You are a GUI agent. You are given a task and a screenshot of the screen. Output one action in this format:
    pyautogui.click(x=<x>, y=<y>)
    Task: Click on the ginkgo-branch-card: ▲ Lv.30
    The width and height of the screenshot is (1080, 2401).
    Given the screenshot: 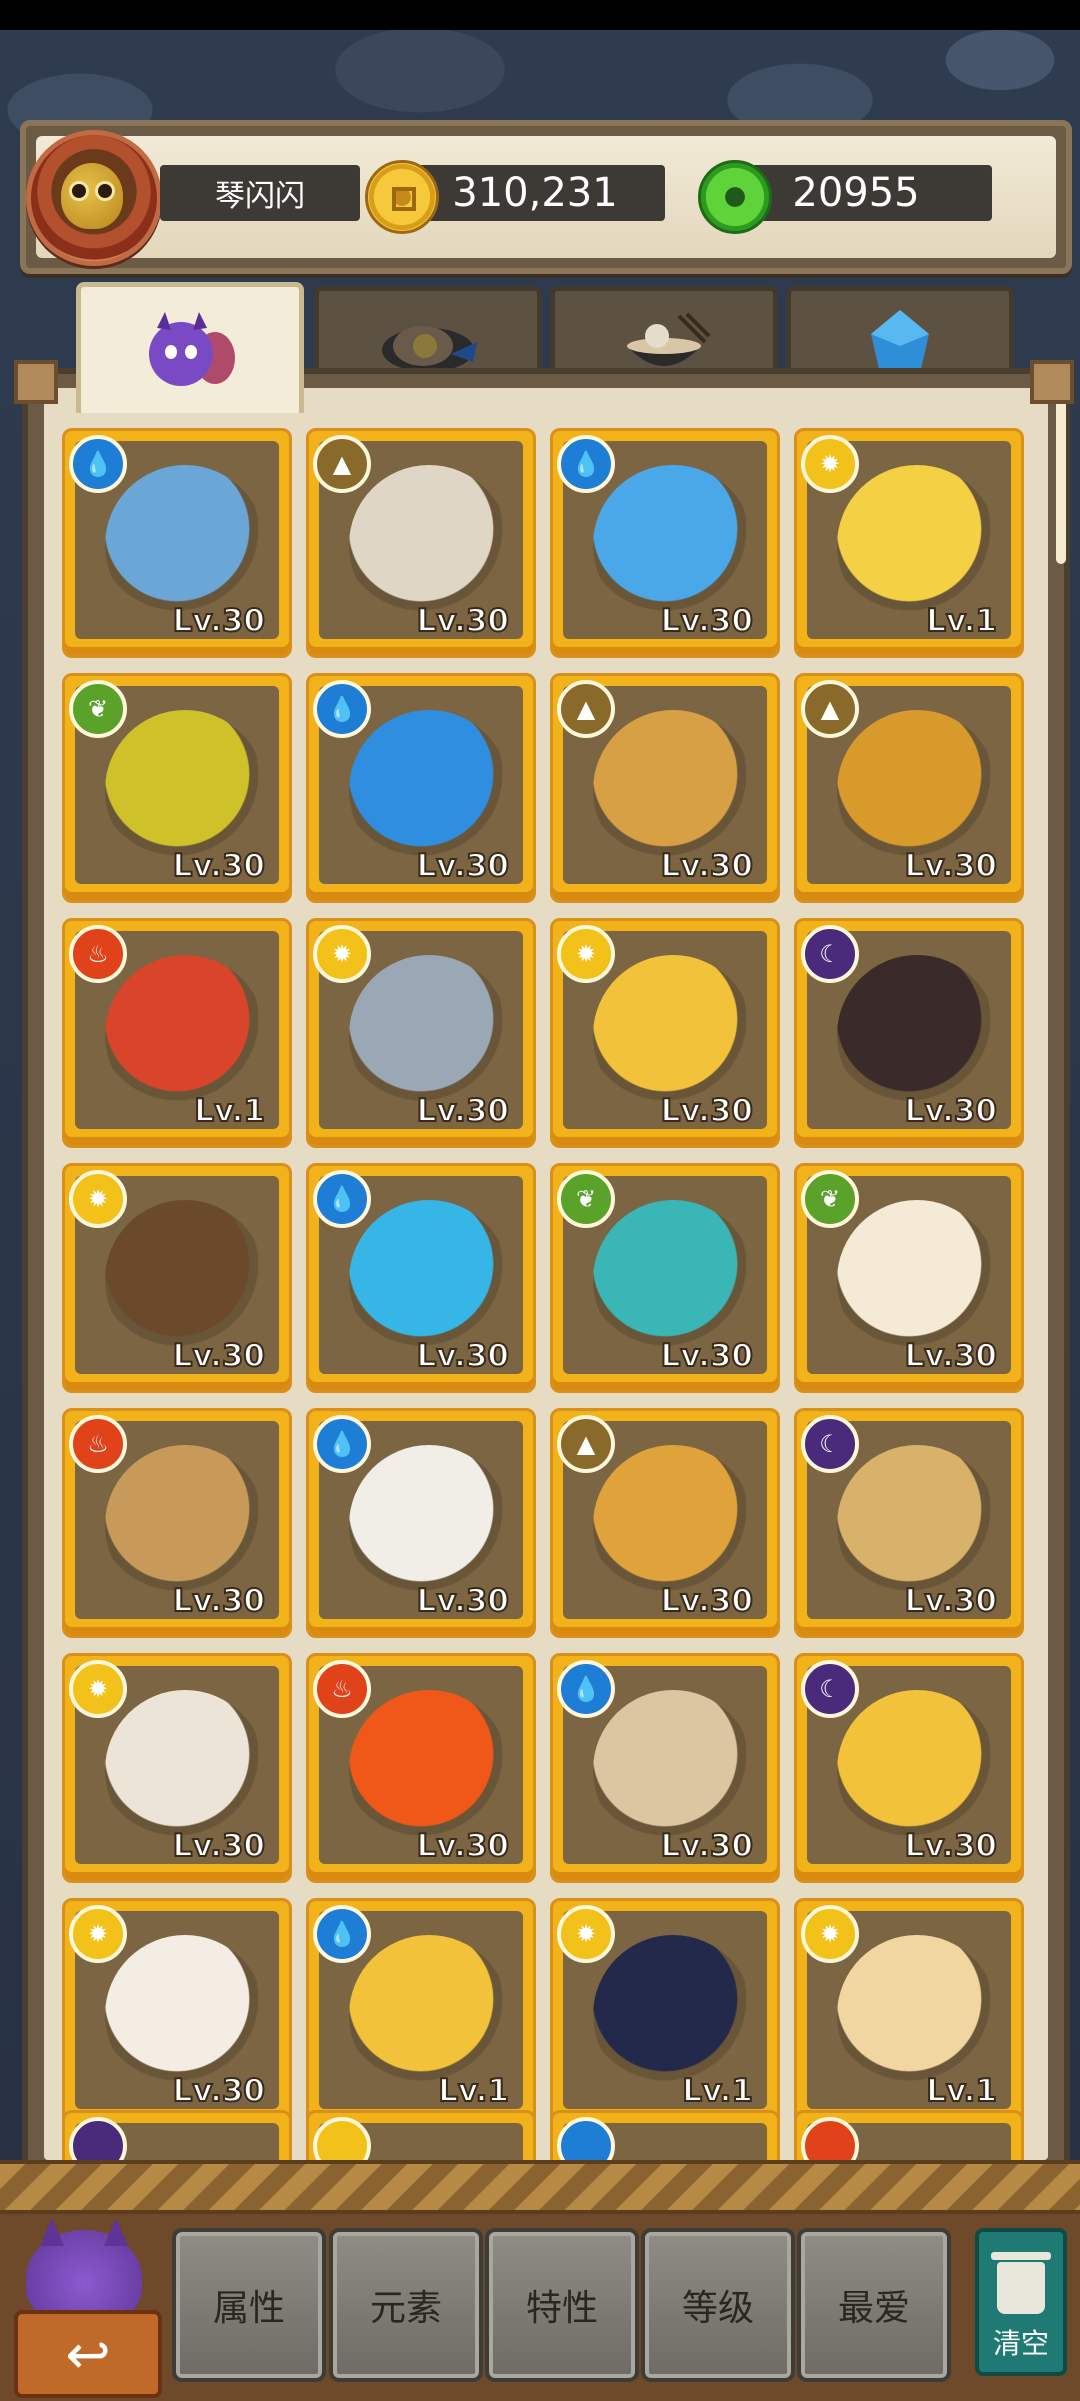 What is the action you would take?
    pyautogui.click(x=665, y=1523)
    